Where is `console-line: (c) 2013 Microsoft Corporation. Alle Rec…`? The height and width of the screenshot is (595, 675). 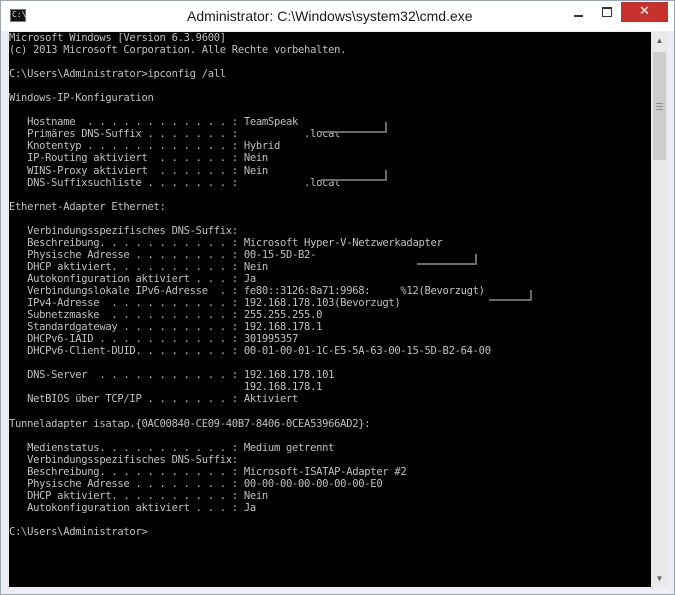
console-line: (c) 2013 Microsoft Corporation. Alle Rec… is located at coordinates (178, 50).